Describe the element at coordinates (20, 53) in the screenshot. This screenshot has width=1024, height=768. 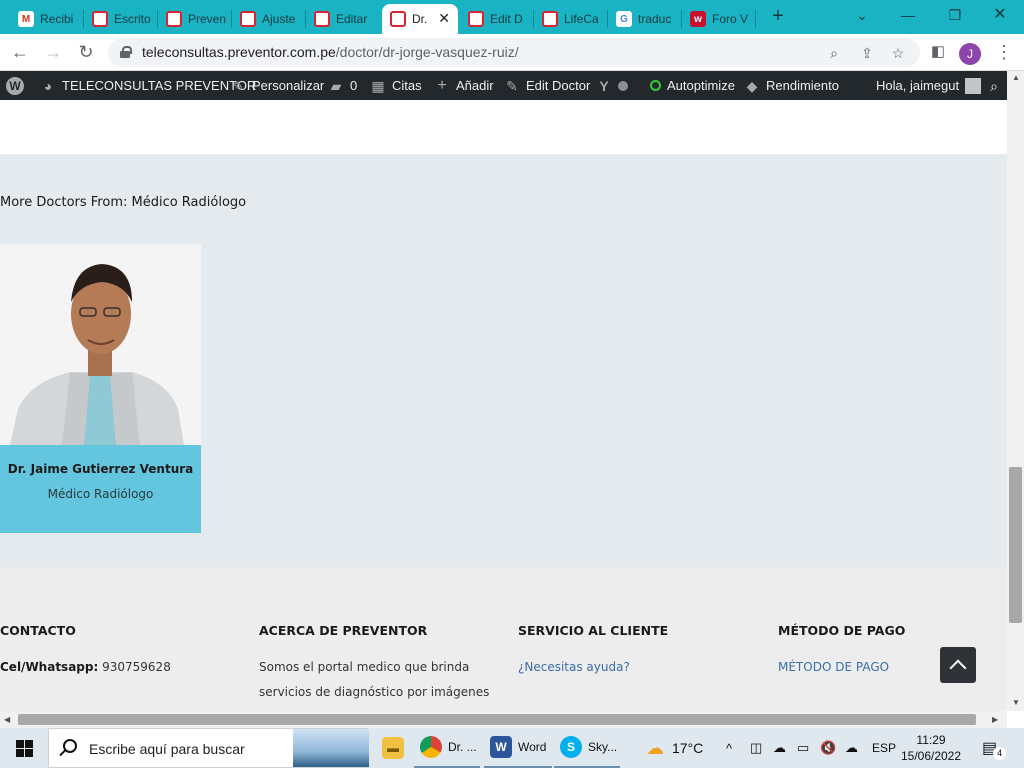
I see `back-arrow-icon: ←` at that location.